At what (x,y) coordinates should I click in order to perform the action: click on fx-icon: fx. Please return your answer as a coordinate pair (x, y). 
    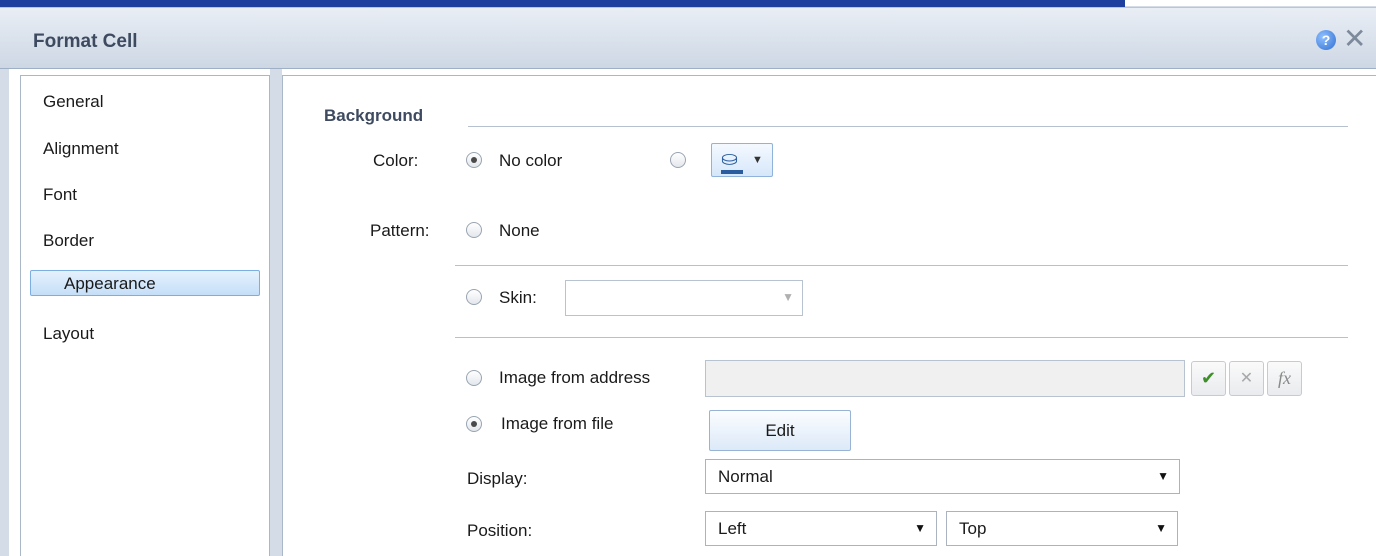
    Looking at the image, I should click on (1284, 378).